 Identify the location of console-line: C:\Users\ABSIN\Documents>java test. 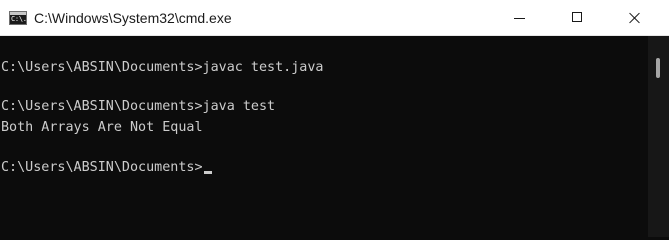
(138, 107).